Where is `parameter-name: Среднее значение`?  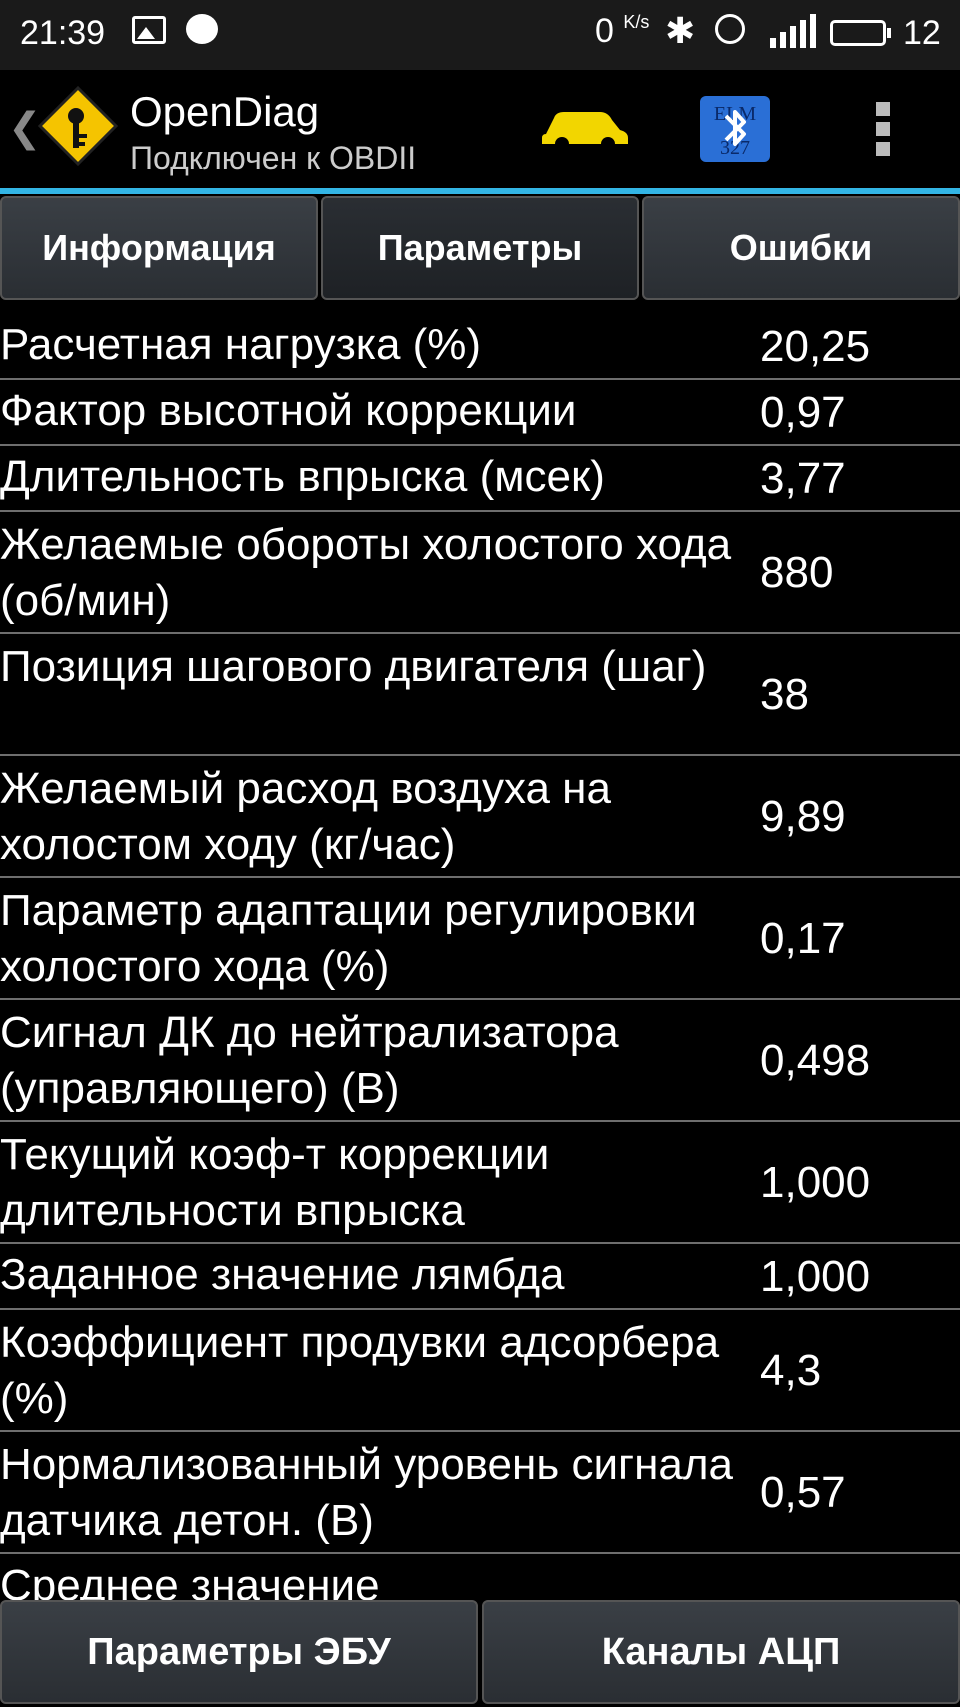 parameter-name: Среднее значение is located at coordinates (190, 1580).